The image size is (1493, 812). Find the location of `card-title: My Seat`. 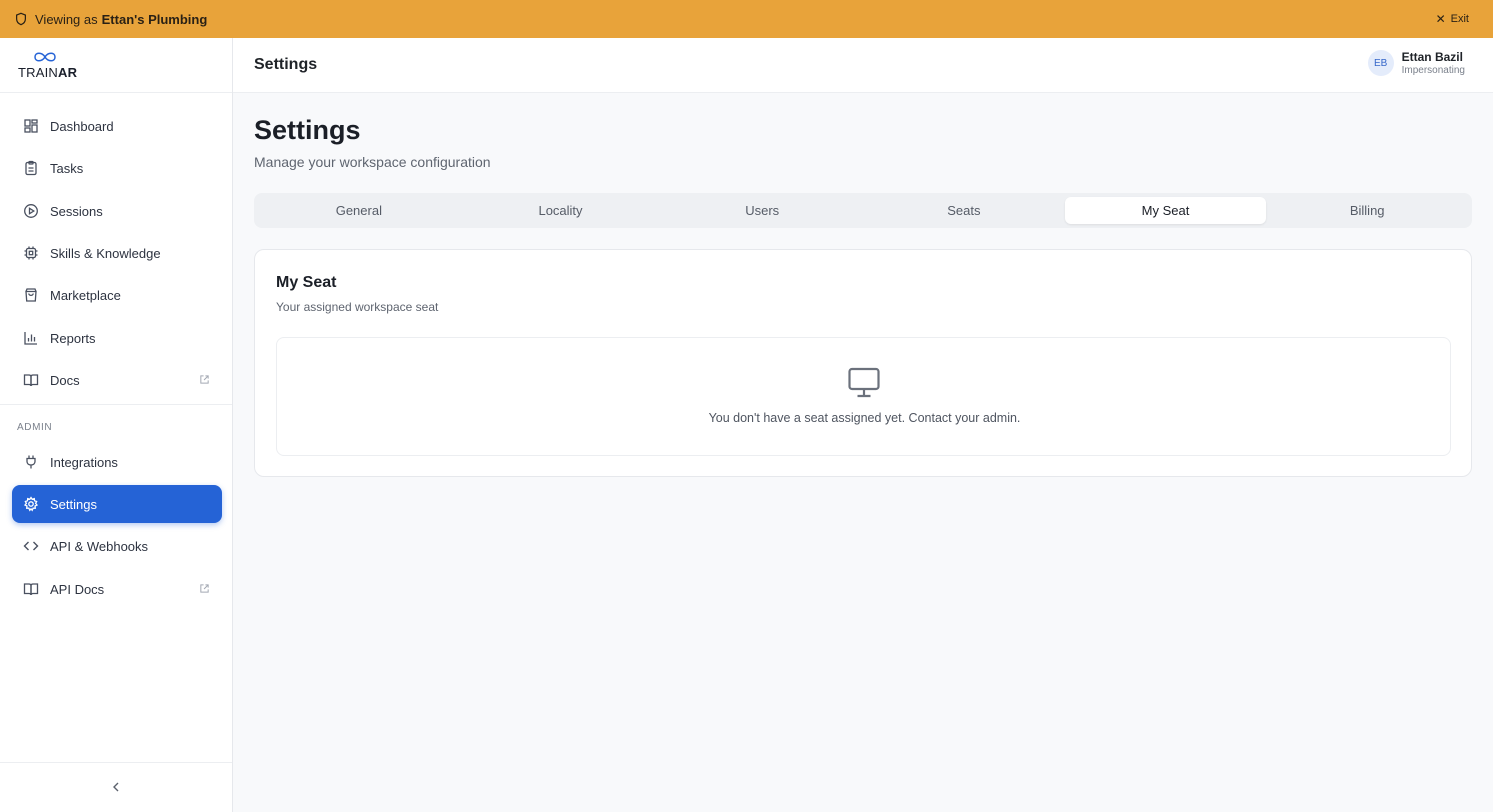

card-title: My Seat is located at coordinates (306, 282).